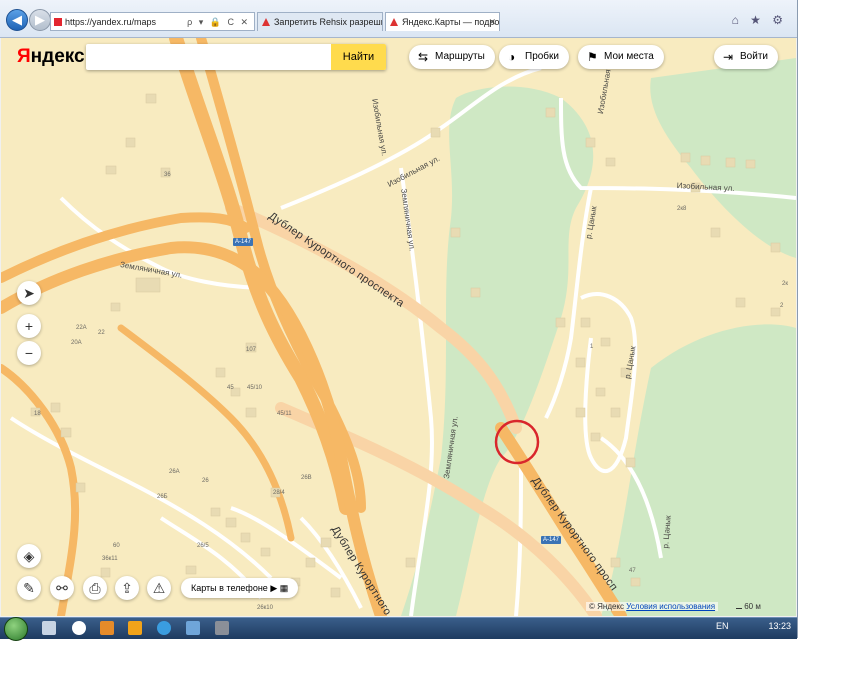 This screenshot has height=680, width=850. Describe the element at coordinates (37, 414) in the screenshot. I see `house-number: 18` at that location.